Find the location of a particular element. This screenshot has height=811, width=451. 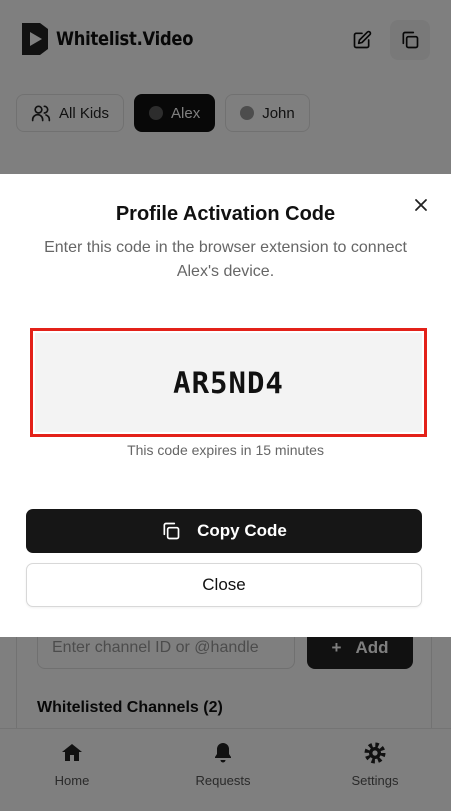

close-icon is located at coordinates (421, 205).